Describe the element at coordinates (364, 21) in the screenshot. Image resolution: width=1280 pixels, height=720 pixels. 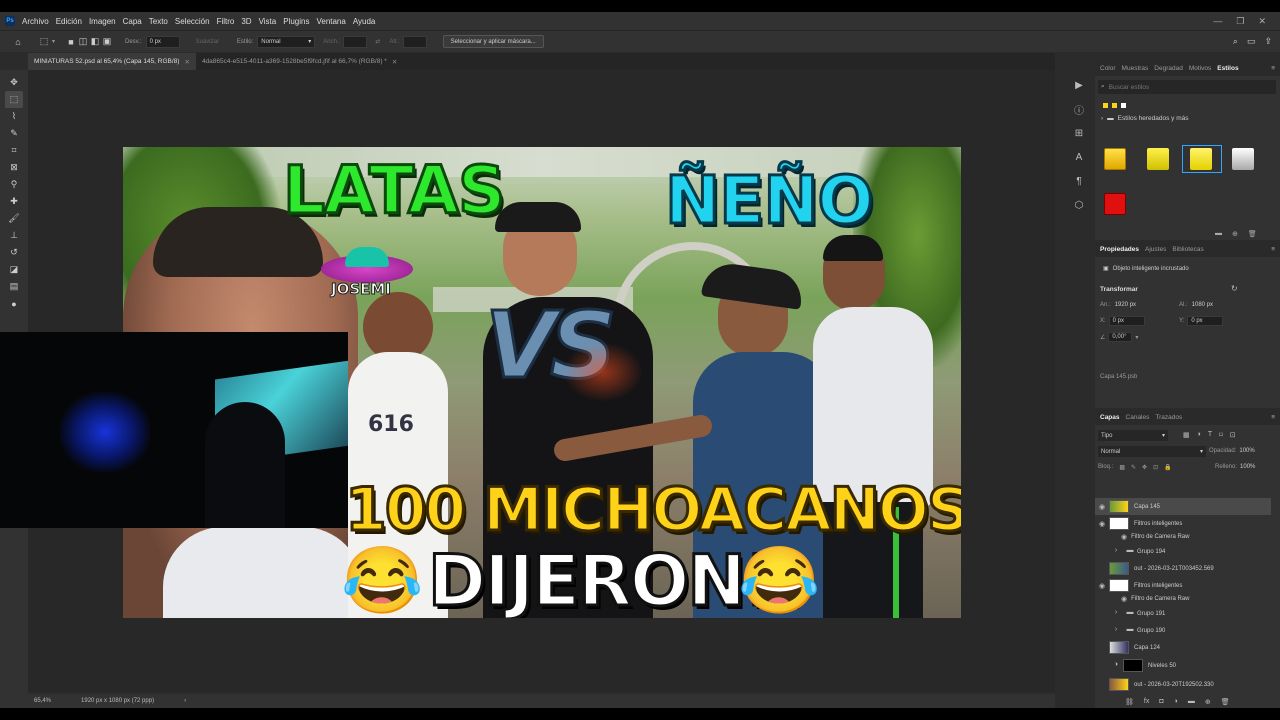
I see `menu-ayuda: Ayuda` at that location.